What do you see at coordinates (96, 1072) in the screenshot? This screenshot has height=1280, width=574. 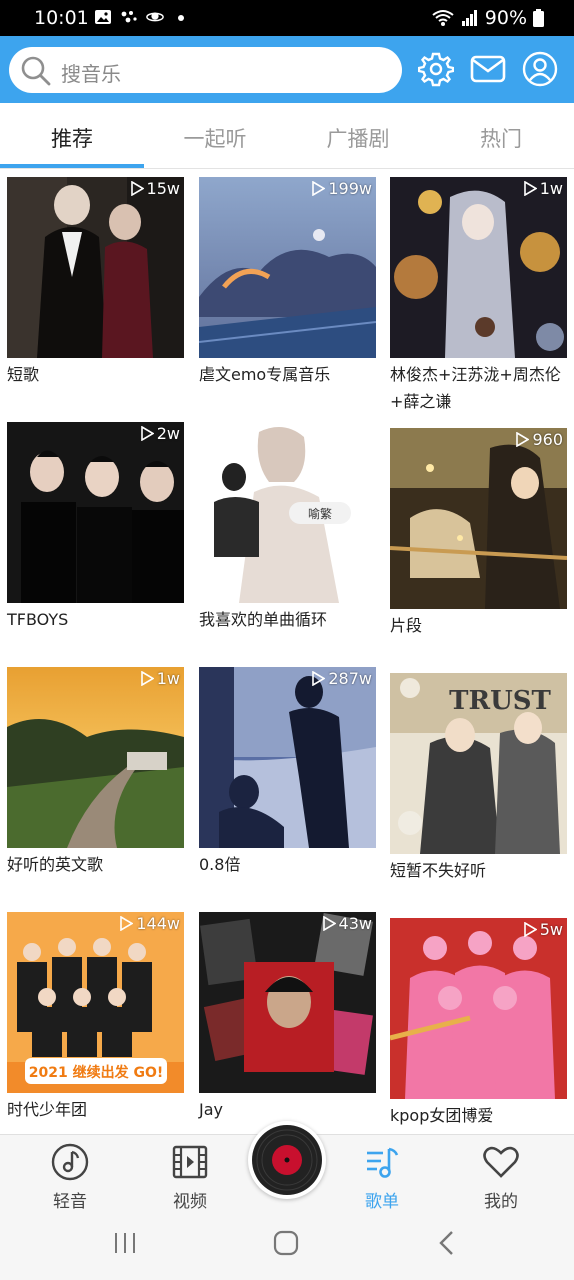 I see `cover-text: 2021 继续出发 GO!` at bounding box center [96, 1072].